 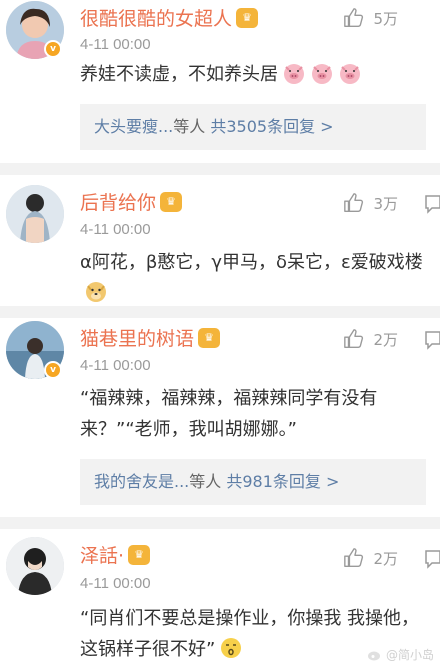 What do you see at coordinates (253, 278) in the screenshot?
I see `comment-text: α阿花，β憨它，γ甲马，δ呆它，ε爱破戏楼` at bounding box center [253, 278].